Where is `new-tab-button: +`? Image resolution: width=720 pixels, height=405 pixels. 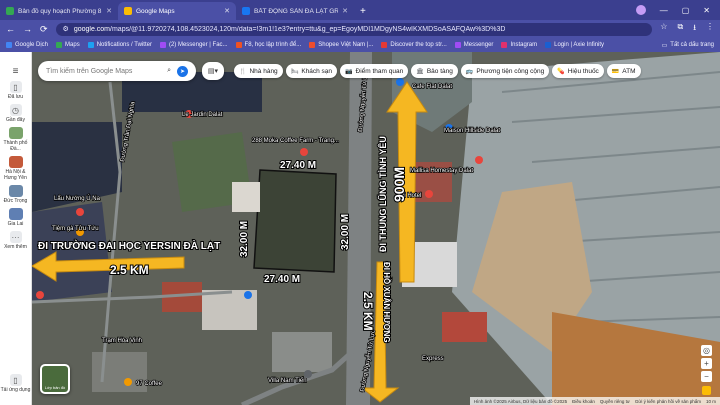
new-tab-button: + is located at coordinates (363, 13).